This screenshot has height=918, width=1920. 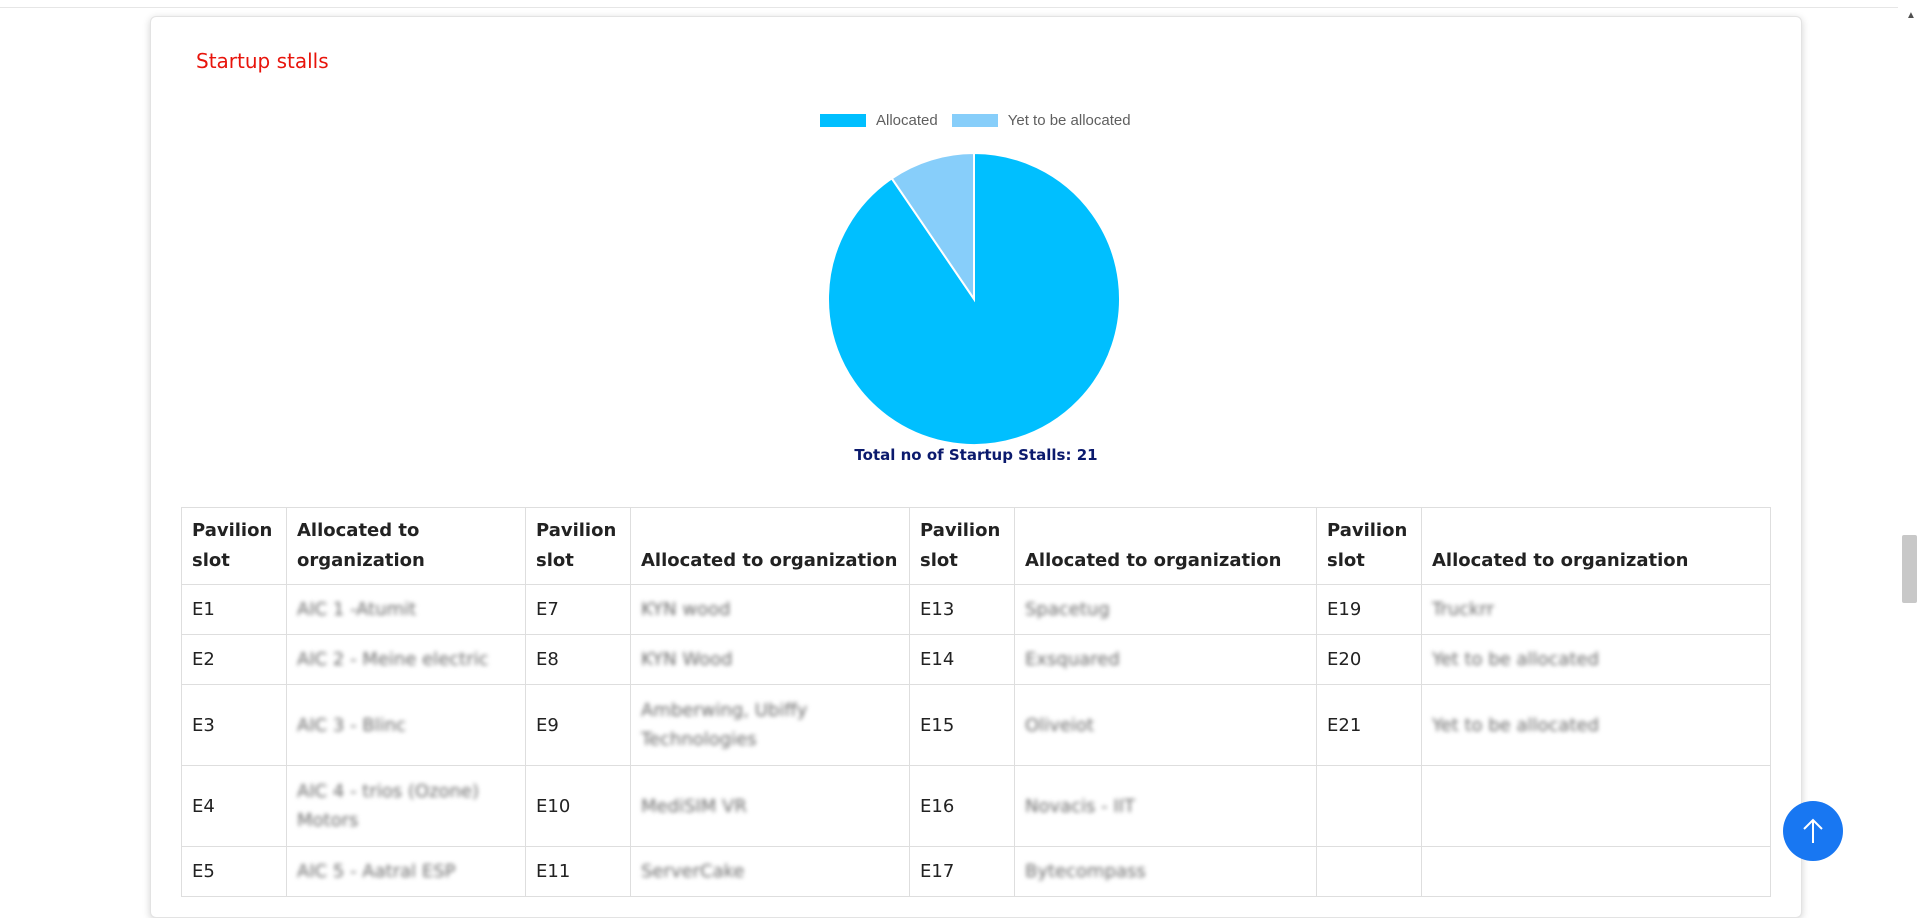 What do you see at coordinates (1369, 725) in the screenshot?
I see `slot-cell: E21` at bounding box center [1369, 725].